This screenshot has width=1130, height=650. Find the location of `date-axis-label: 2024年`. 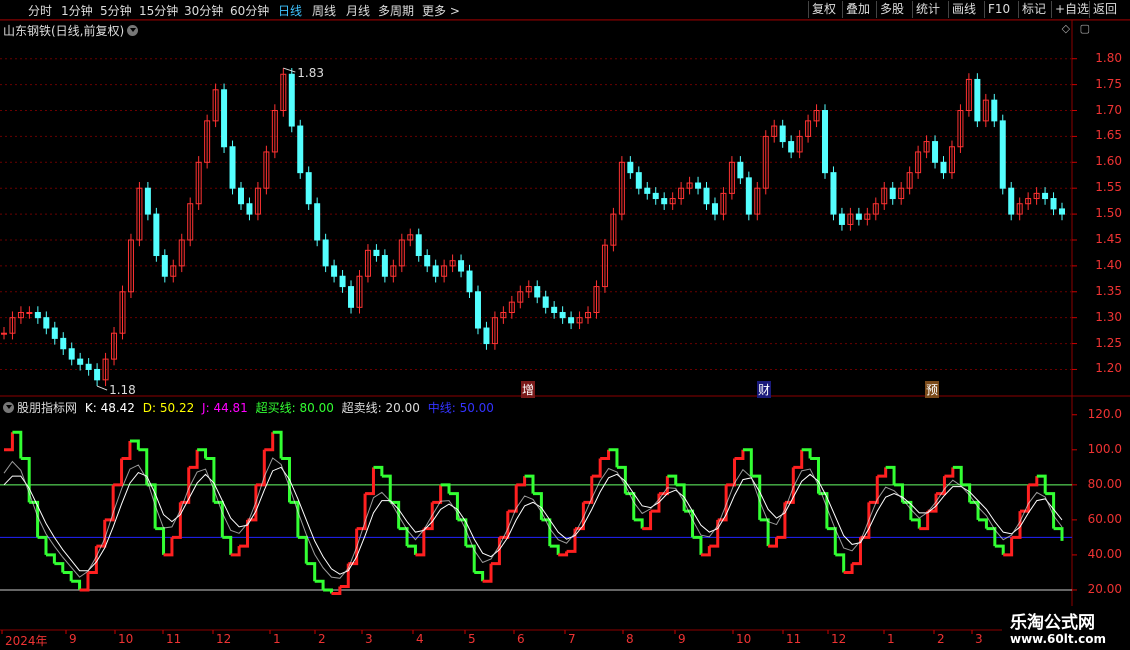

date-axis-label: 2024年 is located at coordinates (26, 641).